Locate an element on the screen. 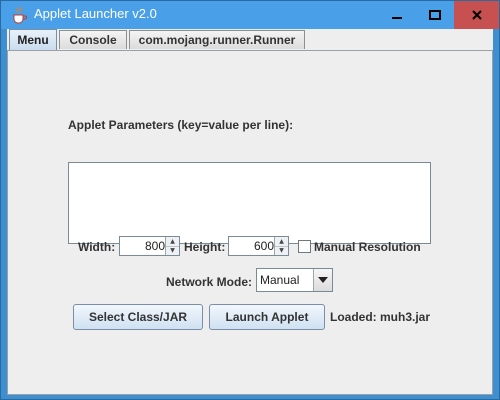 This screenshot has height=400, width=500. network-mode-select: Manual is located at coordinates (294, 280).